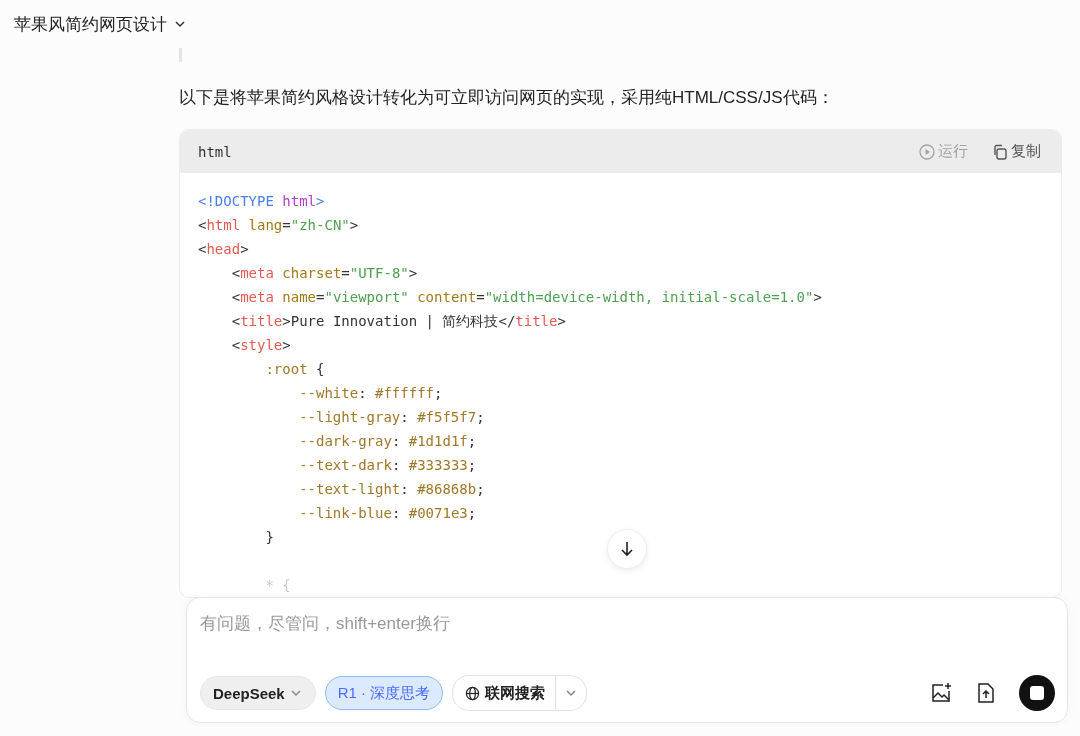 This screenshot has height=736, width=1080. I want to click on add-image-button, so click(941, 693).